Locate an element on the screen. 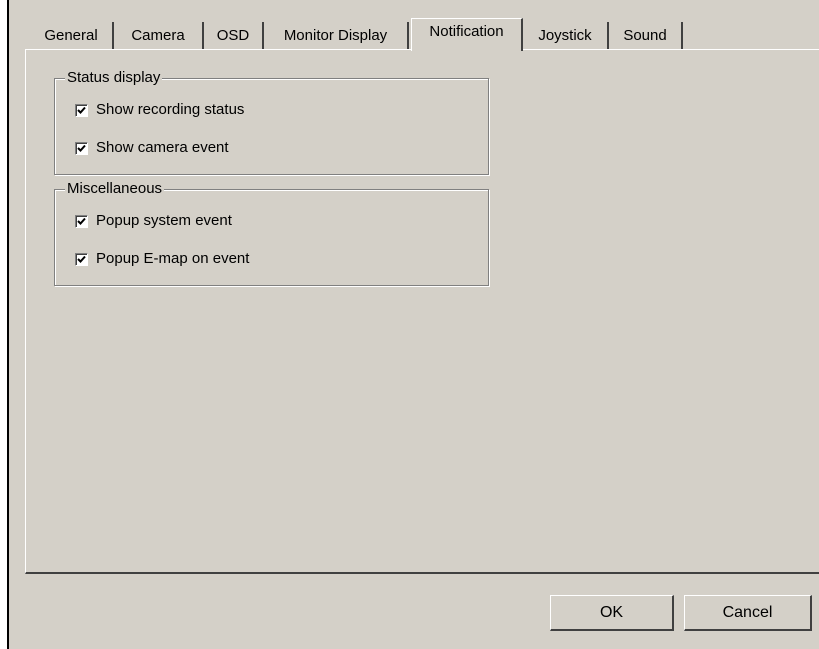 The image size is (819, 649). group-title: Status display is located at coordinates (114, 78).